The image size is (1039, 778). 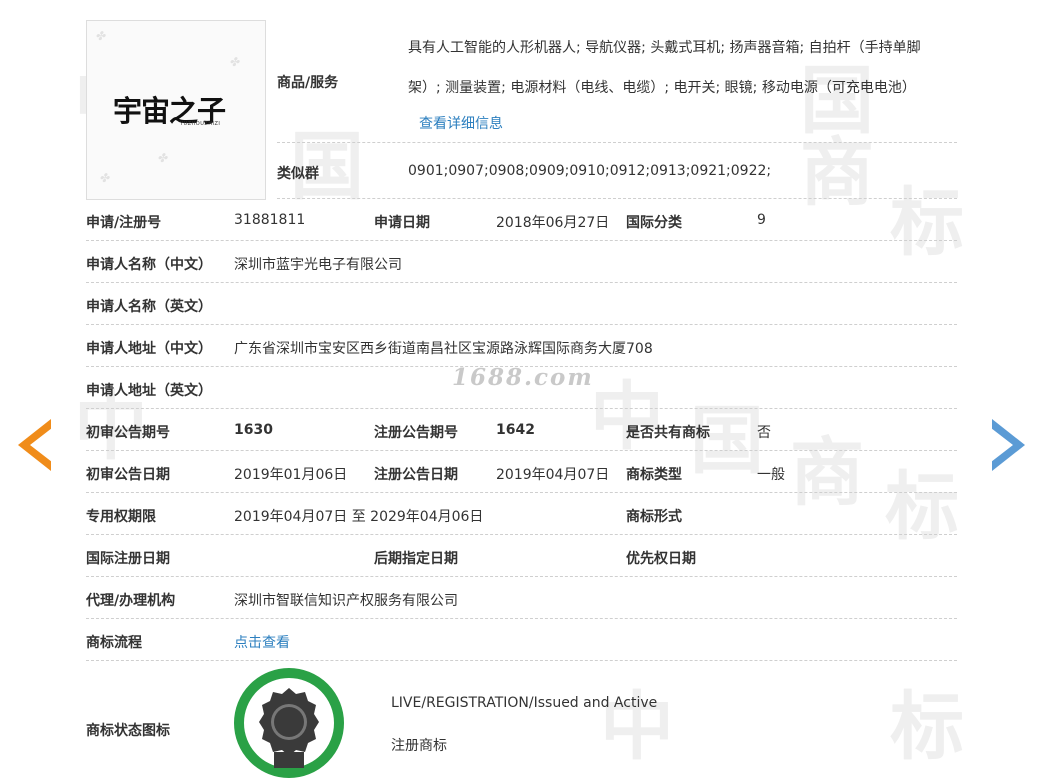 What do you see at coordinates (131, 601) in the screenshot?
I see `agency-label: 代理/办理机构` at bounding box center [131, 601].